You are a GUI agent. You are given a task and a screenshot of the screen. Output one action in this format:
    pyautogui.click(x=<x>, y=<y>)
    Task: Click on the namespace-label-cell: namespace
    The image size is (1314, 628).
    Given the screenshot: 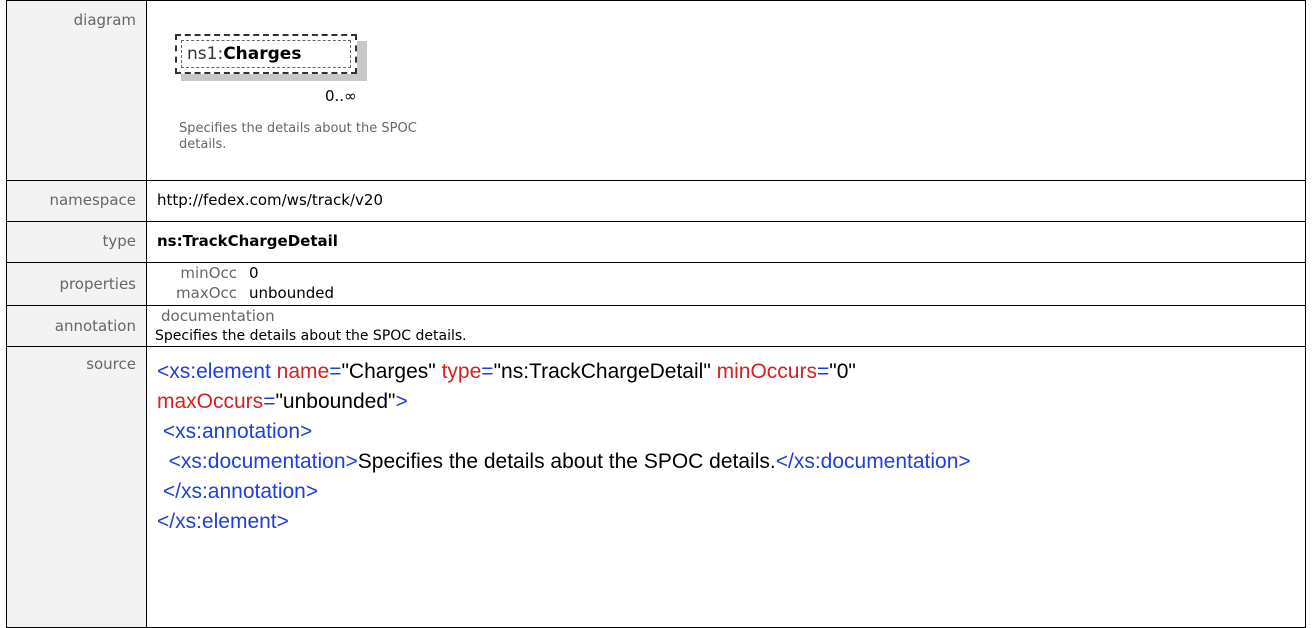 What is the action you would take?
    pyautogui.click(x=76, y=201)
    